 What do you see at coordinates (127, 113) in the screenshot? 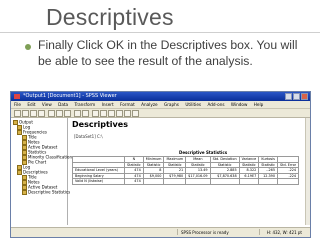
I see `show-icon` at bounding box center [127, 113].